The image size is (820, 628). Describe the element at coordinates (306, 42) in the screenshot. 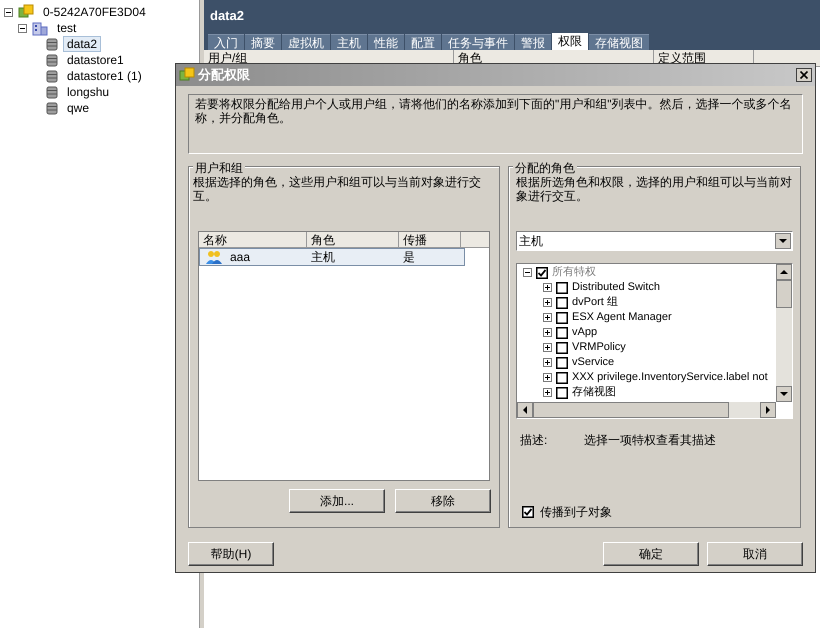

I see `tab: 虚拟机` at that location.